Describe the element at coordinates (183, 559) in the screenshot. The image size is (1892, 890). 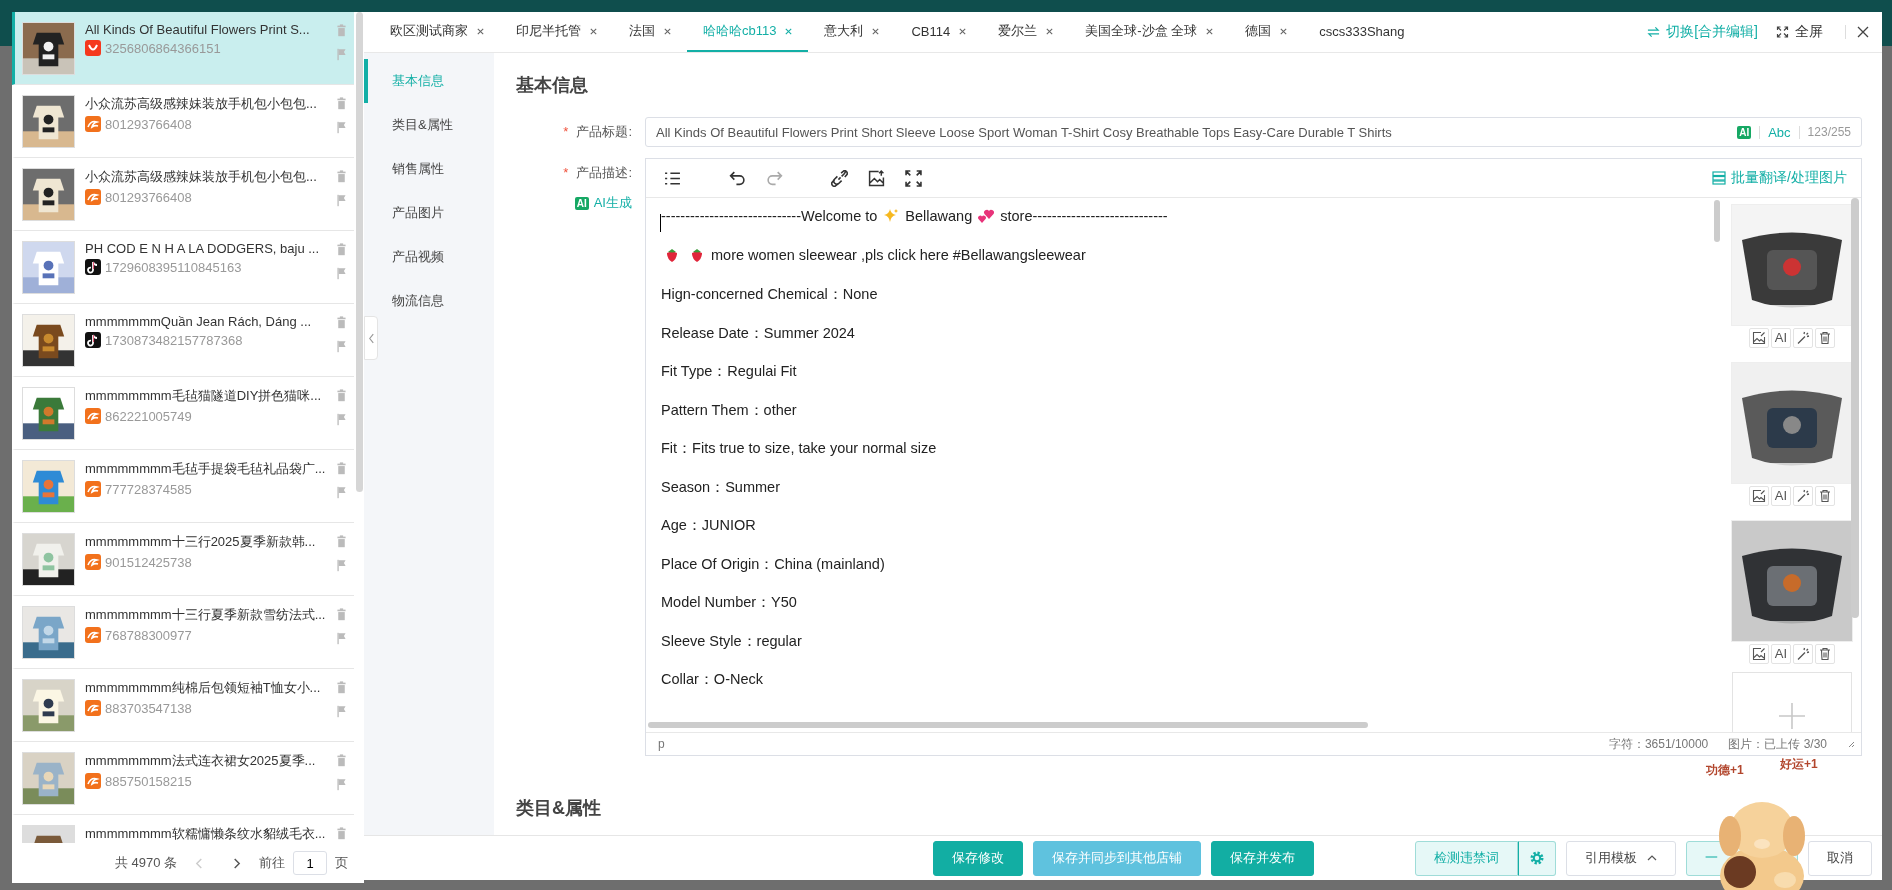
I see `product-list-item: mmmmmmmm十三行2025夏季新款韩... 901512425738` at that location.